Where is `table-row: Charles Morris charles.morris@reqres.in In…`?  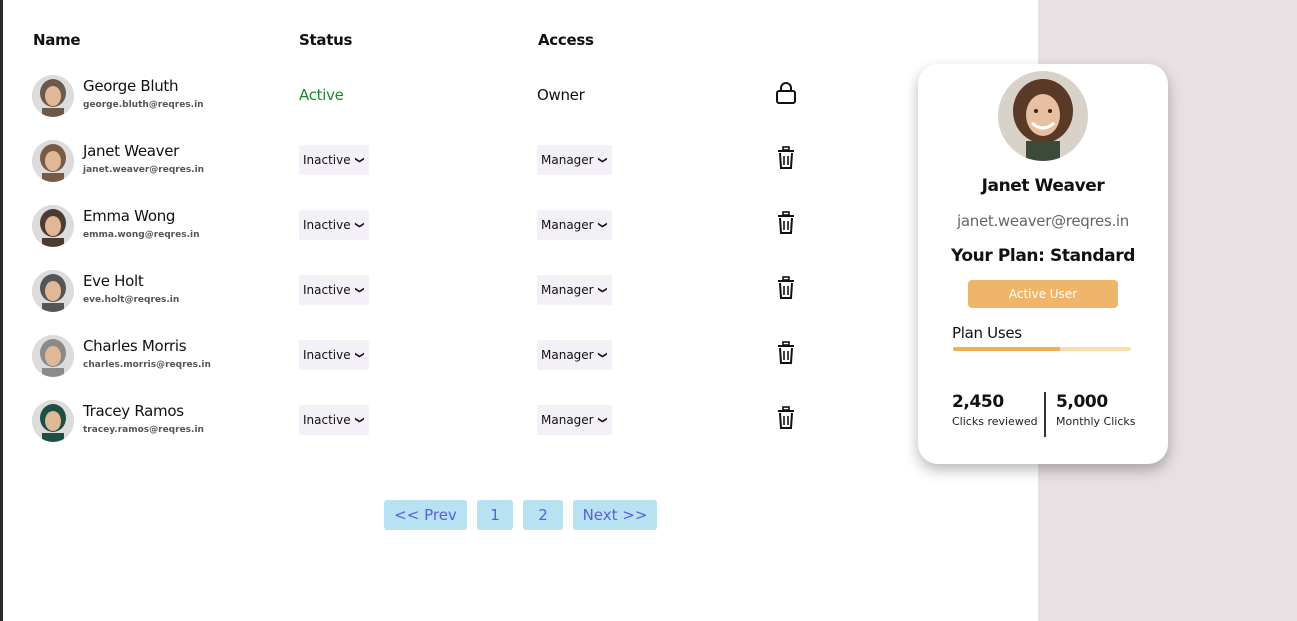 table-row: Charles Morris charles.morris@reqres.in In… is located at coordinates (450, 365).